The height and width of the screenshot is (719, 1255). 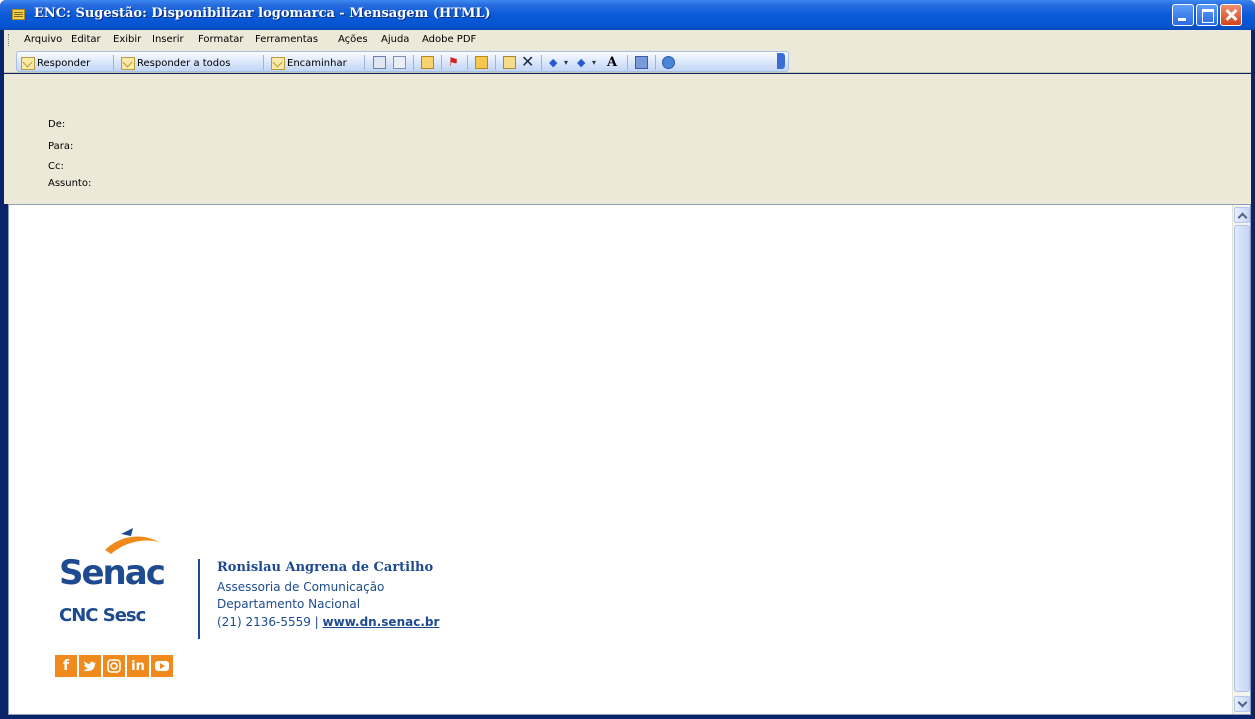 I want to click on to-label: Para:, so click(x=61, y=146).